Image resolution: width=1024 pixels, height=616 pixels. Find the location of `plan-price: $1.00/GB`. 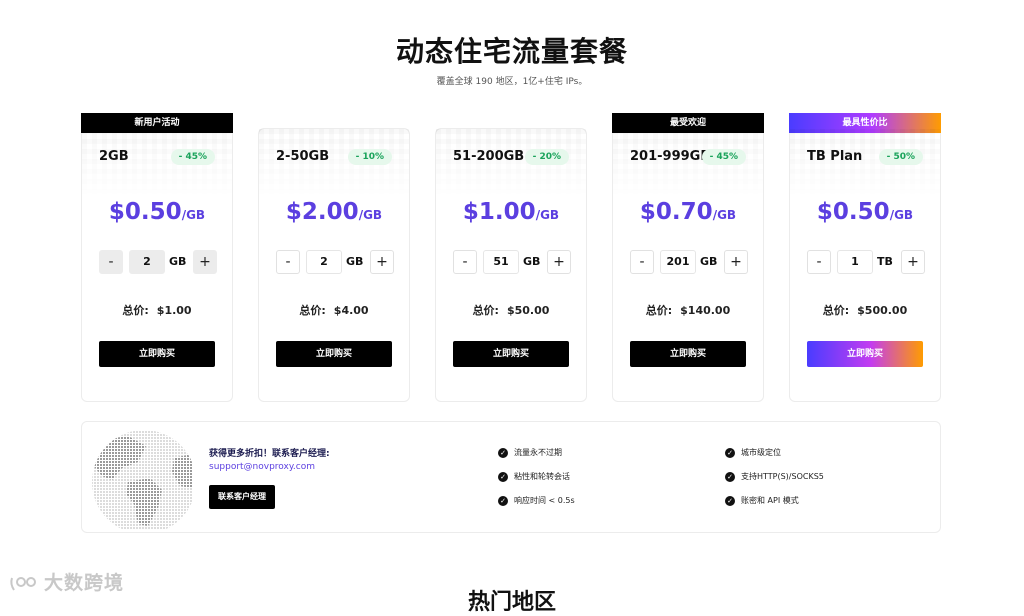

plan-price: $1.00/GB is located at coordinates (511, 212).